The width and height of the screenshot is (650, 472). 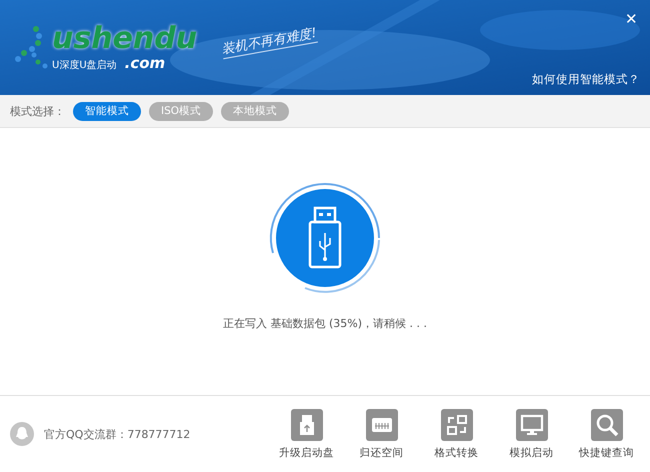 What do you see at coordinates (456, 424) in the screenshot?
I see `convert-icon` at bounding box center [456, 424].